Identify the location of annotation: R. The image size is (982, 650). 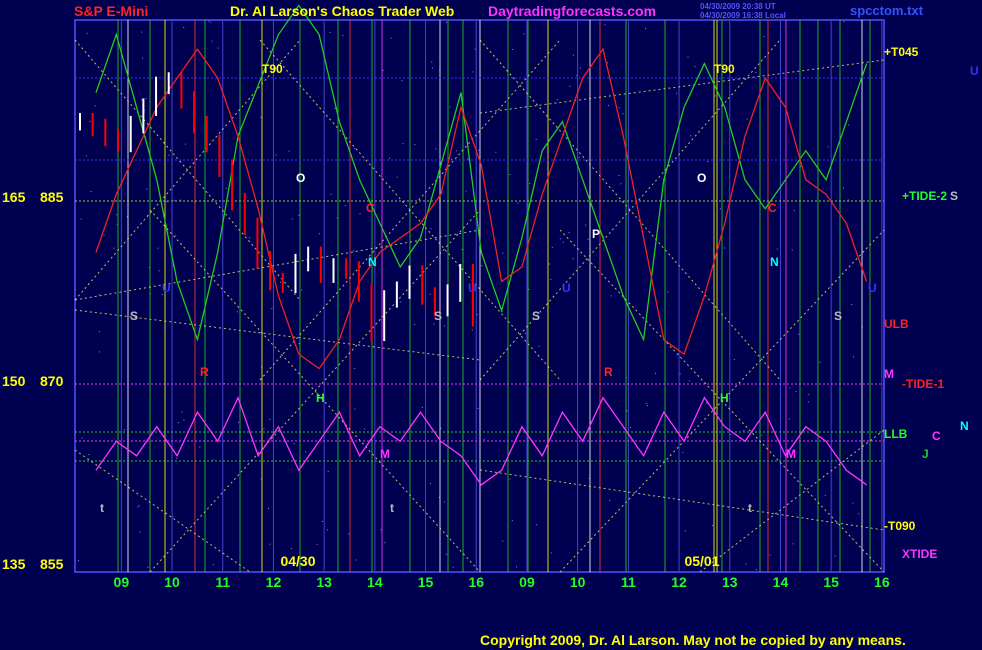
(204, 372).